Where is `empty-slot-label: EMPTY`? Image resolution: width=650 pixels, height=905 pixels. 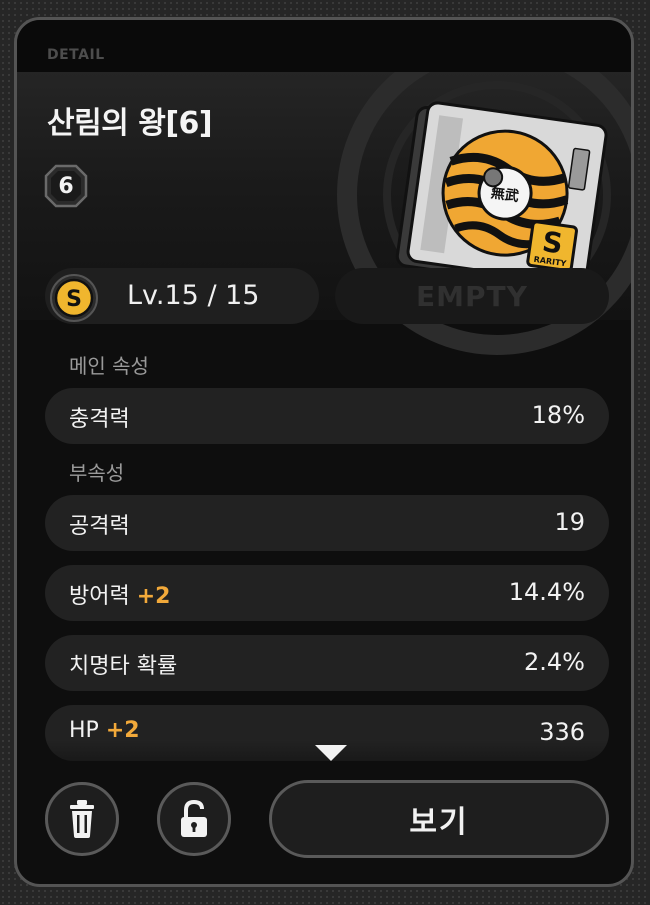 empty-slot-label: EMPTY is located at coordinates (472, 296).